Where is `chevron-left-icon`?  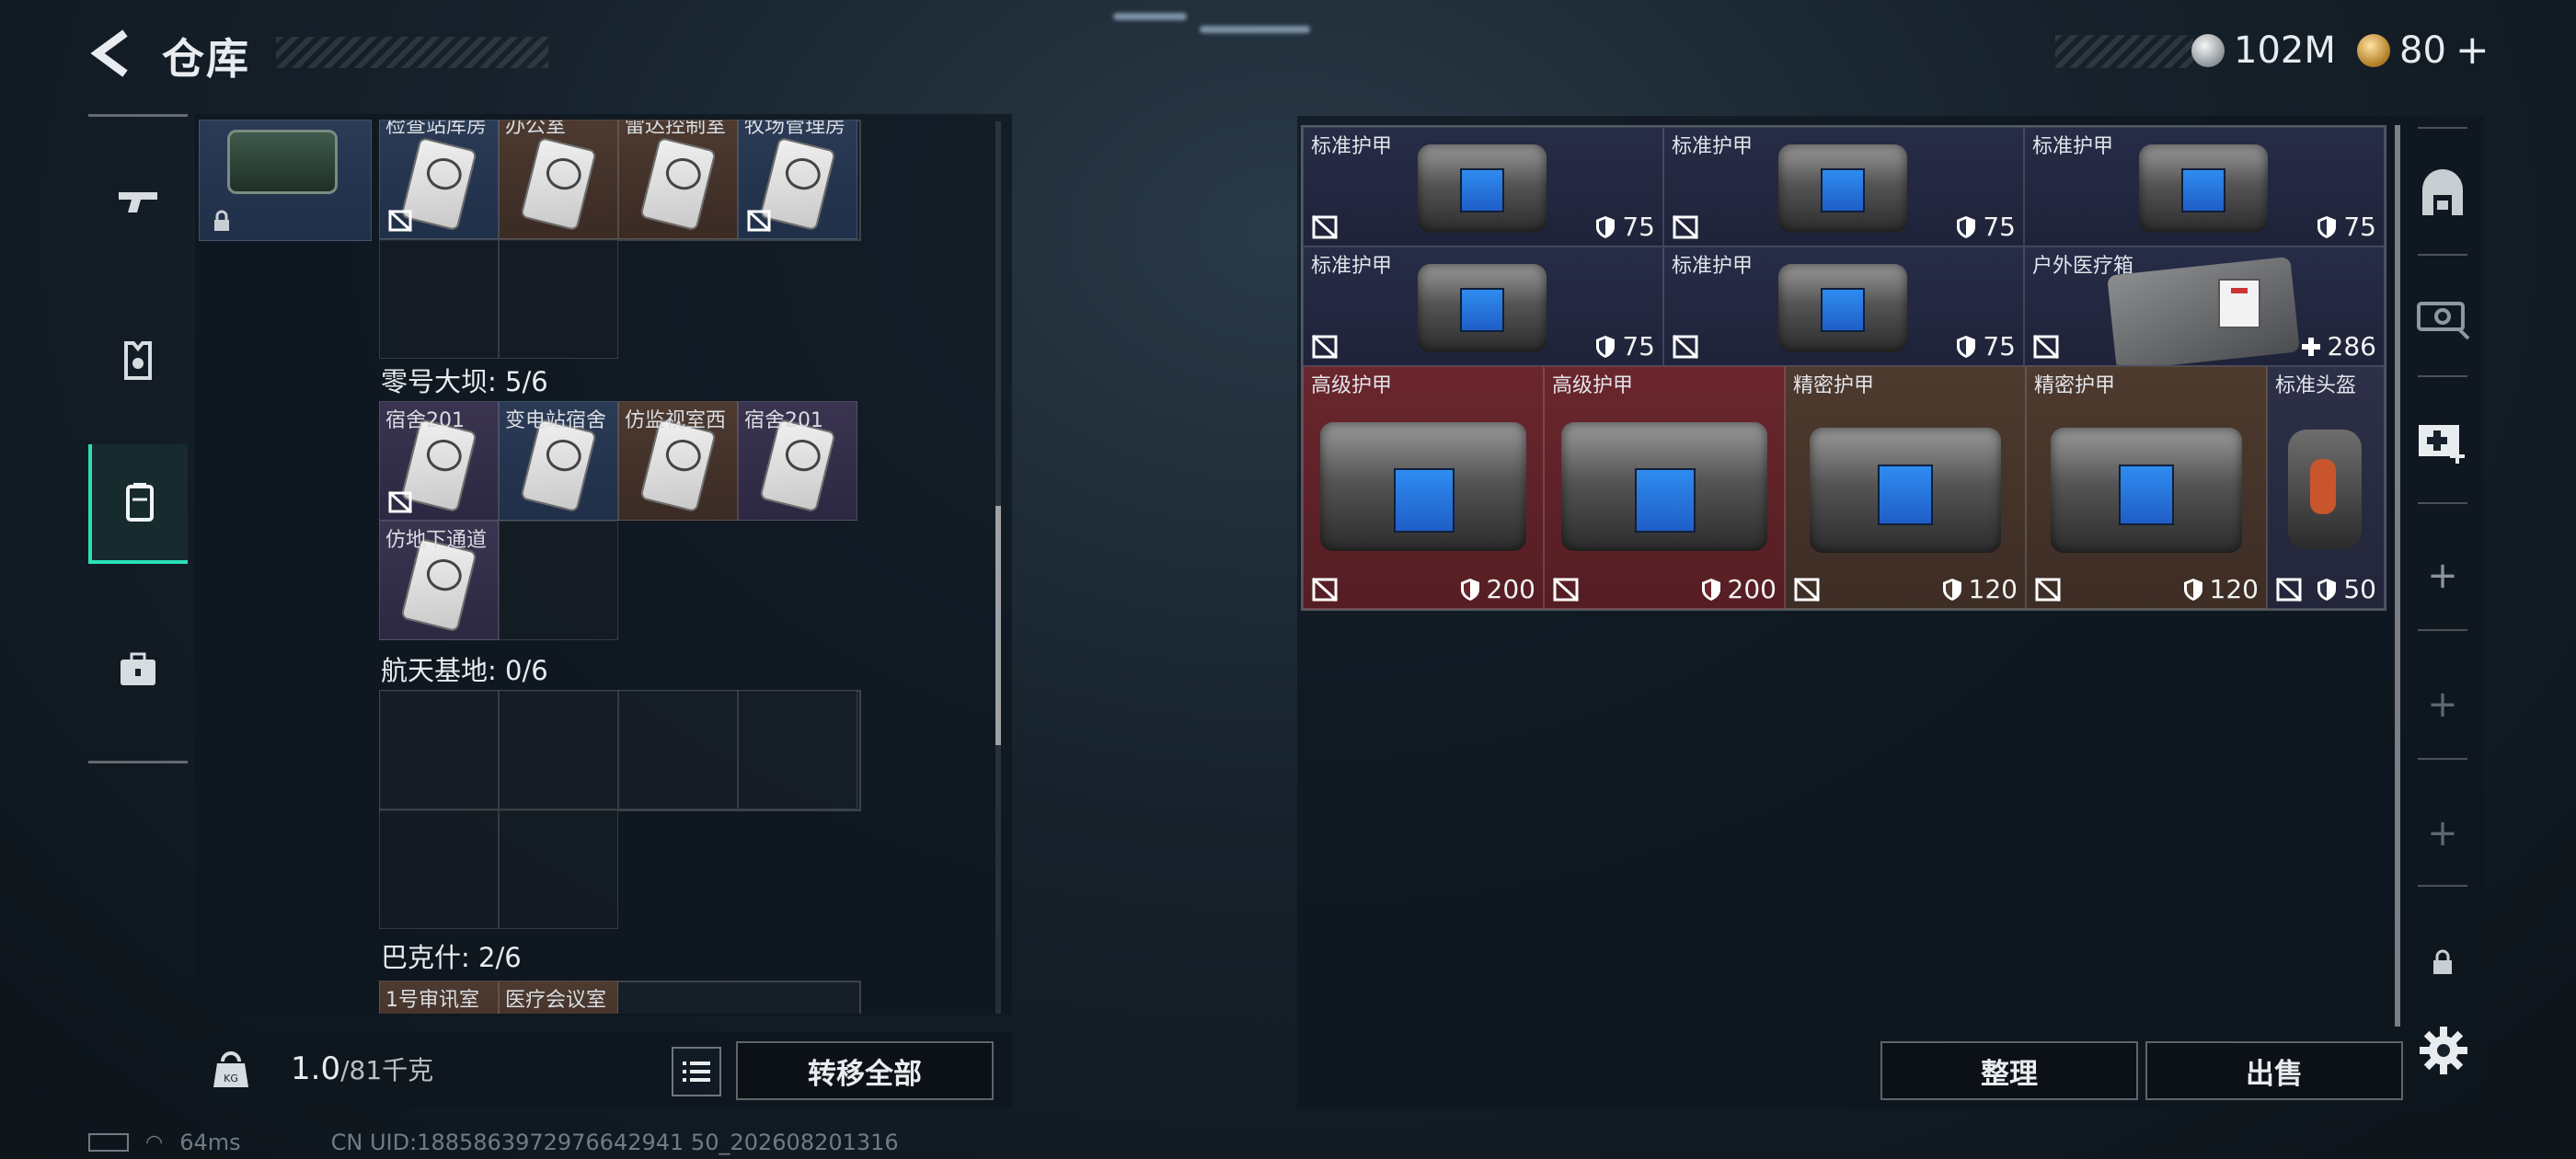
chevron-left-icon is located at coordinates (109, 53).